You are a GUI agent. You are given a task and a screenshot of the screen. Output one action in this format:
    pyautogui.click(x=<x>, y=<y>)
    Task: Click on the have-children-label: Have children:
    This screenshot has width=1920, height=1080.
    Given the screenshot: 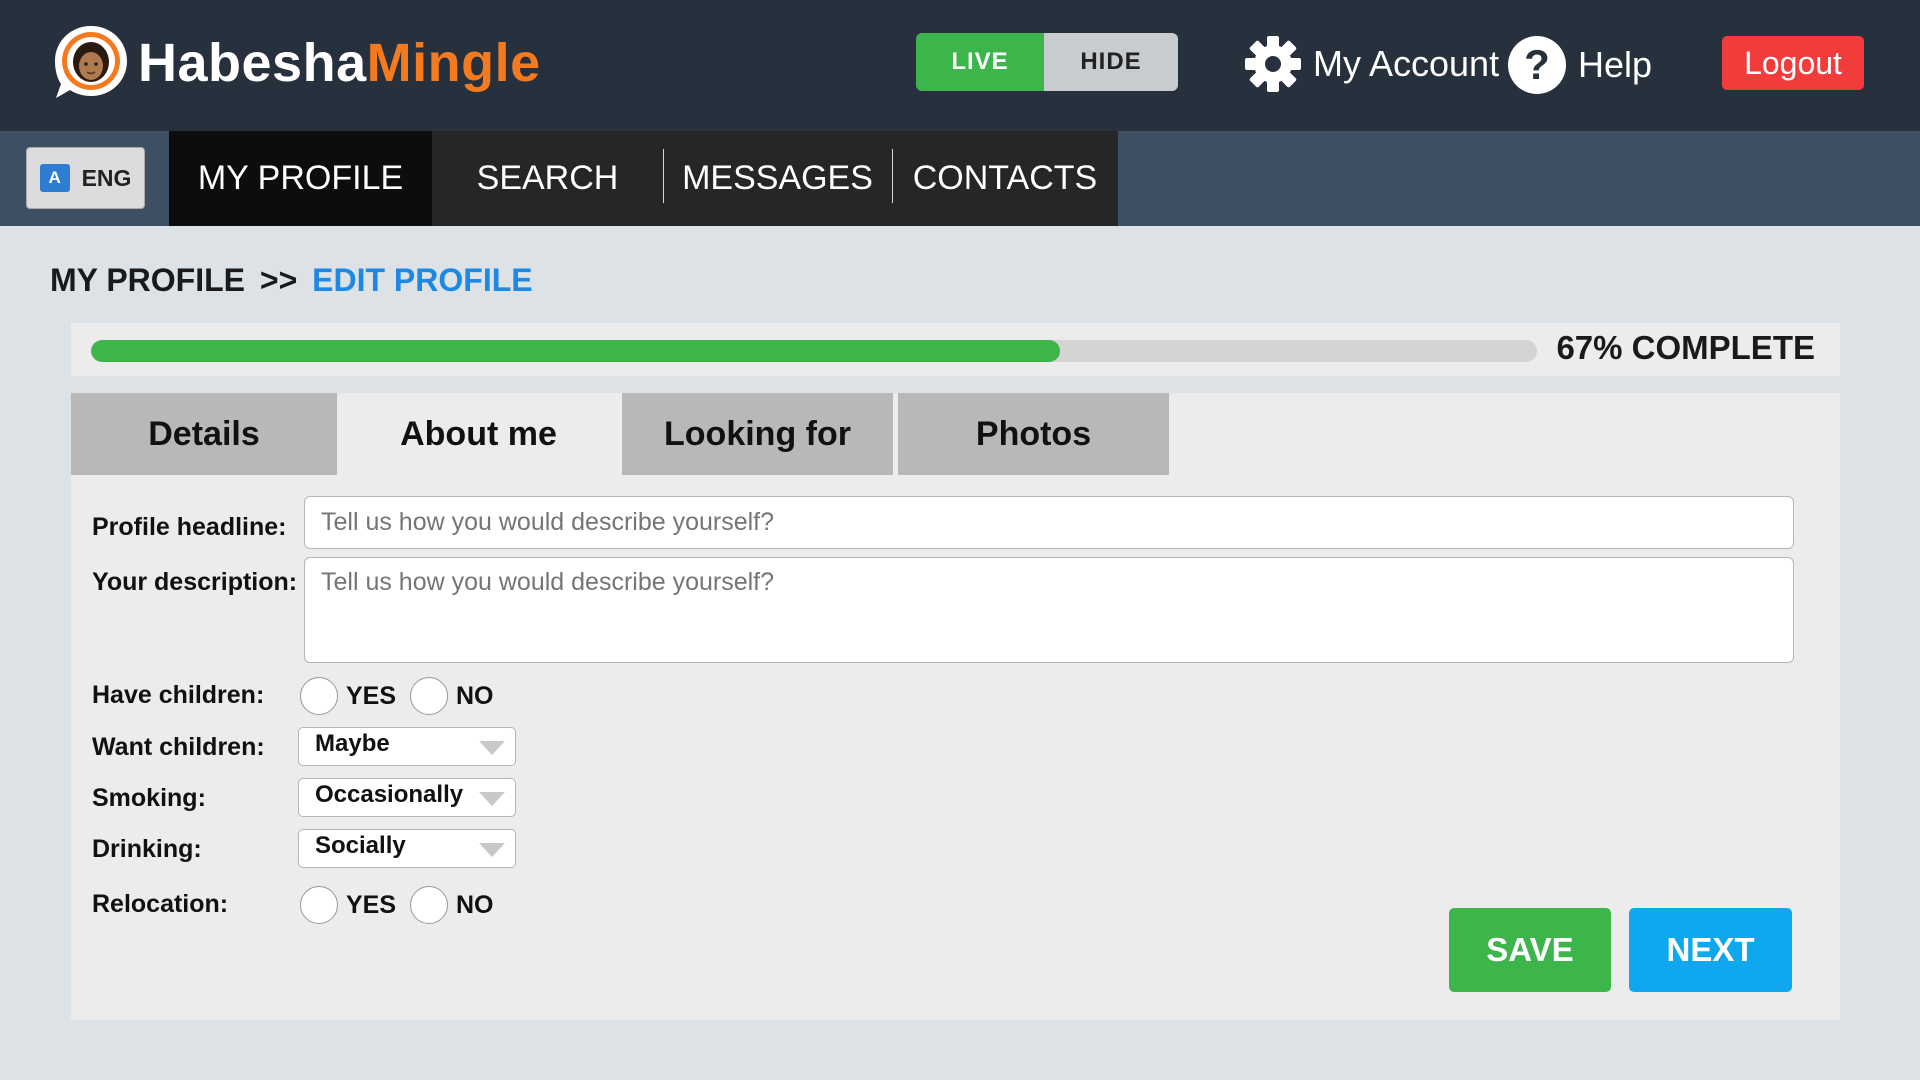 What is the action you would take?
    pyautogui.click(x=178, y=695)
    